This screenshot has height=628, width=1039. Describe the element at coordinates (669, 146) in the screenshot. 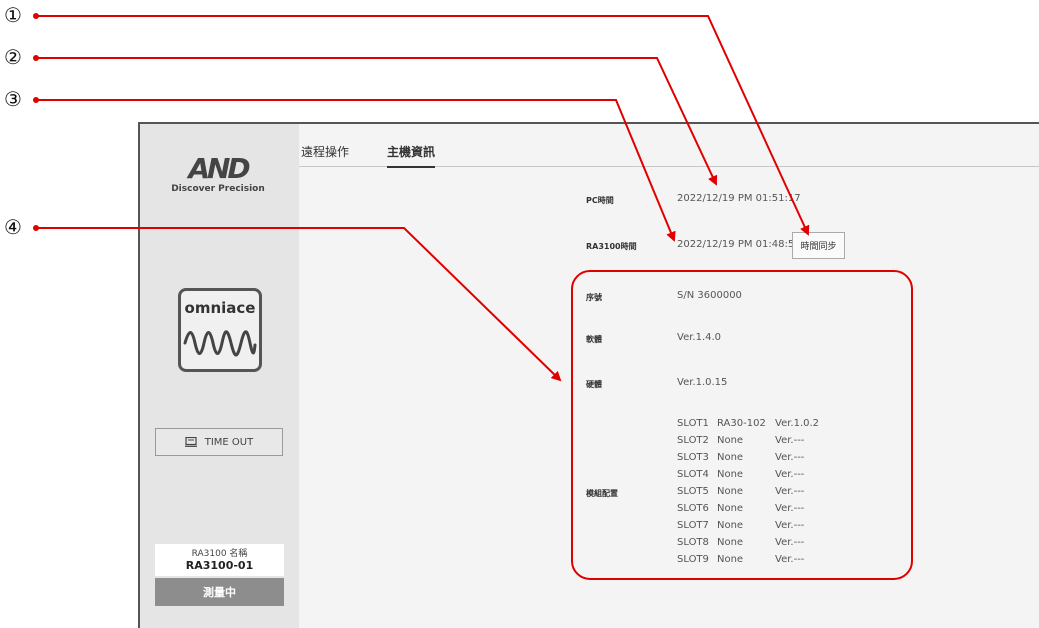

I see `tab-bar: 遠程操作 主機資訊` at that location.